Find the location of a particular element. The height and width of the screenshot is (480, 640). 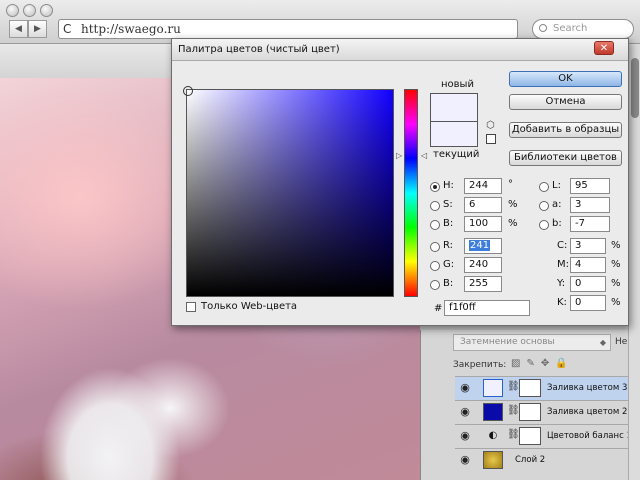

photo-top-band is located at coordinates (87, 61).